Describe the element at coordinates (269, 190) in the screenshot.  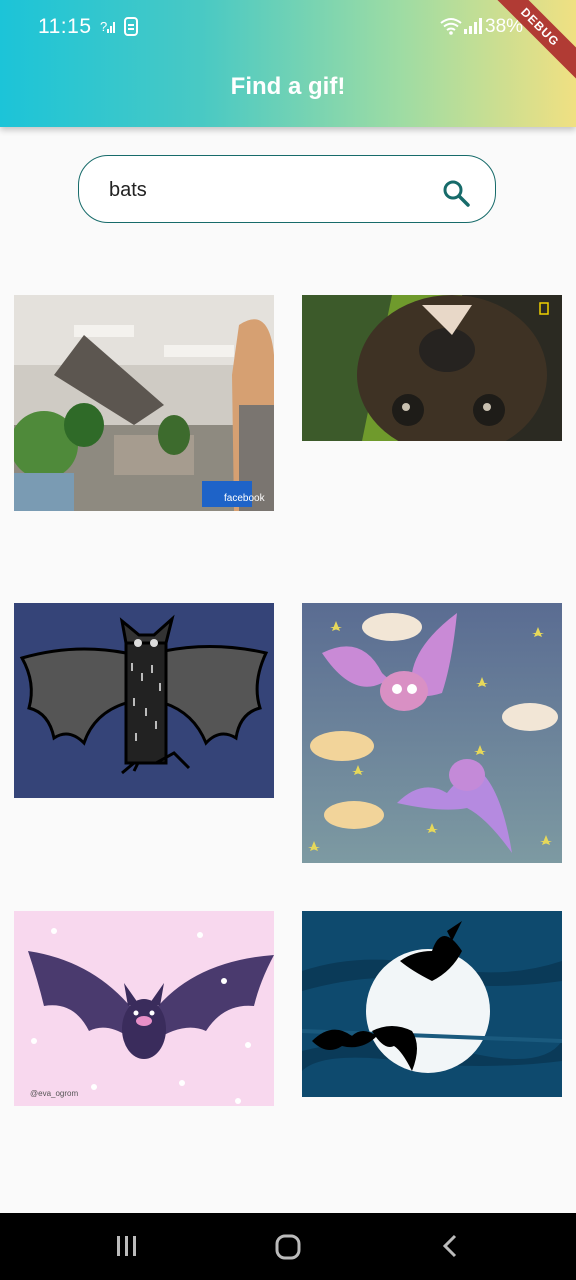
I see `search-input` at that location.